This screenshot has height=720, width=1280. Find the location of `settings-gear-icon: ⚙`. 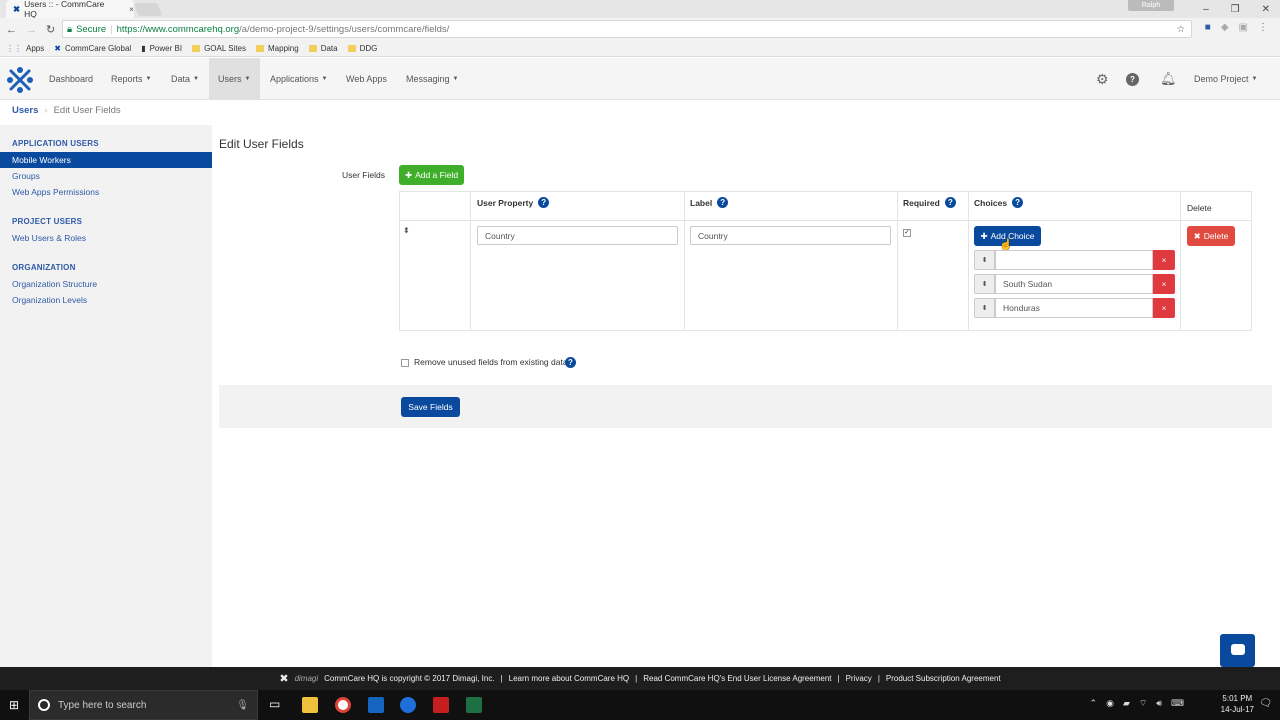

settings-gear-icon: ⚙ is located at coordinates (1102, 79).